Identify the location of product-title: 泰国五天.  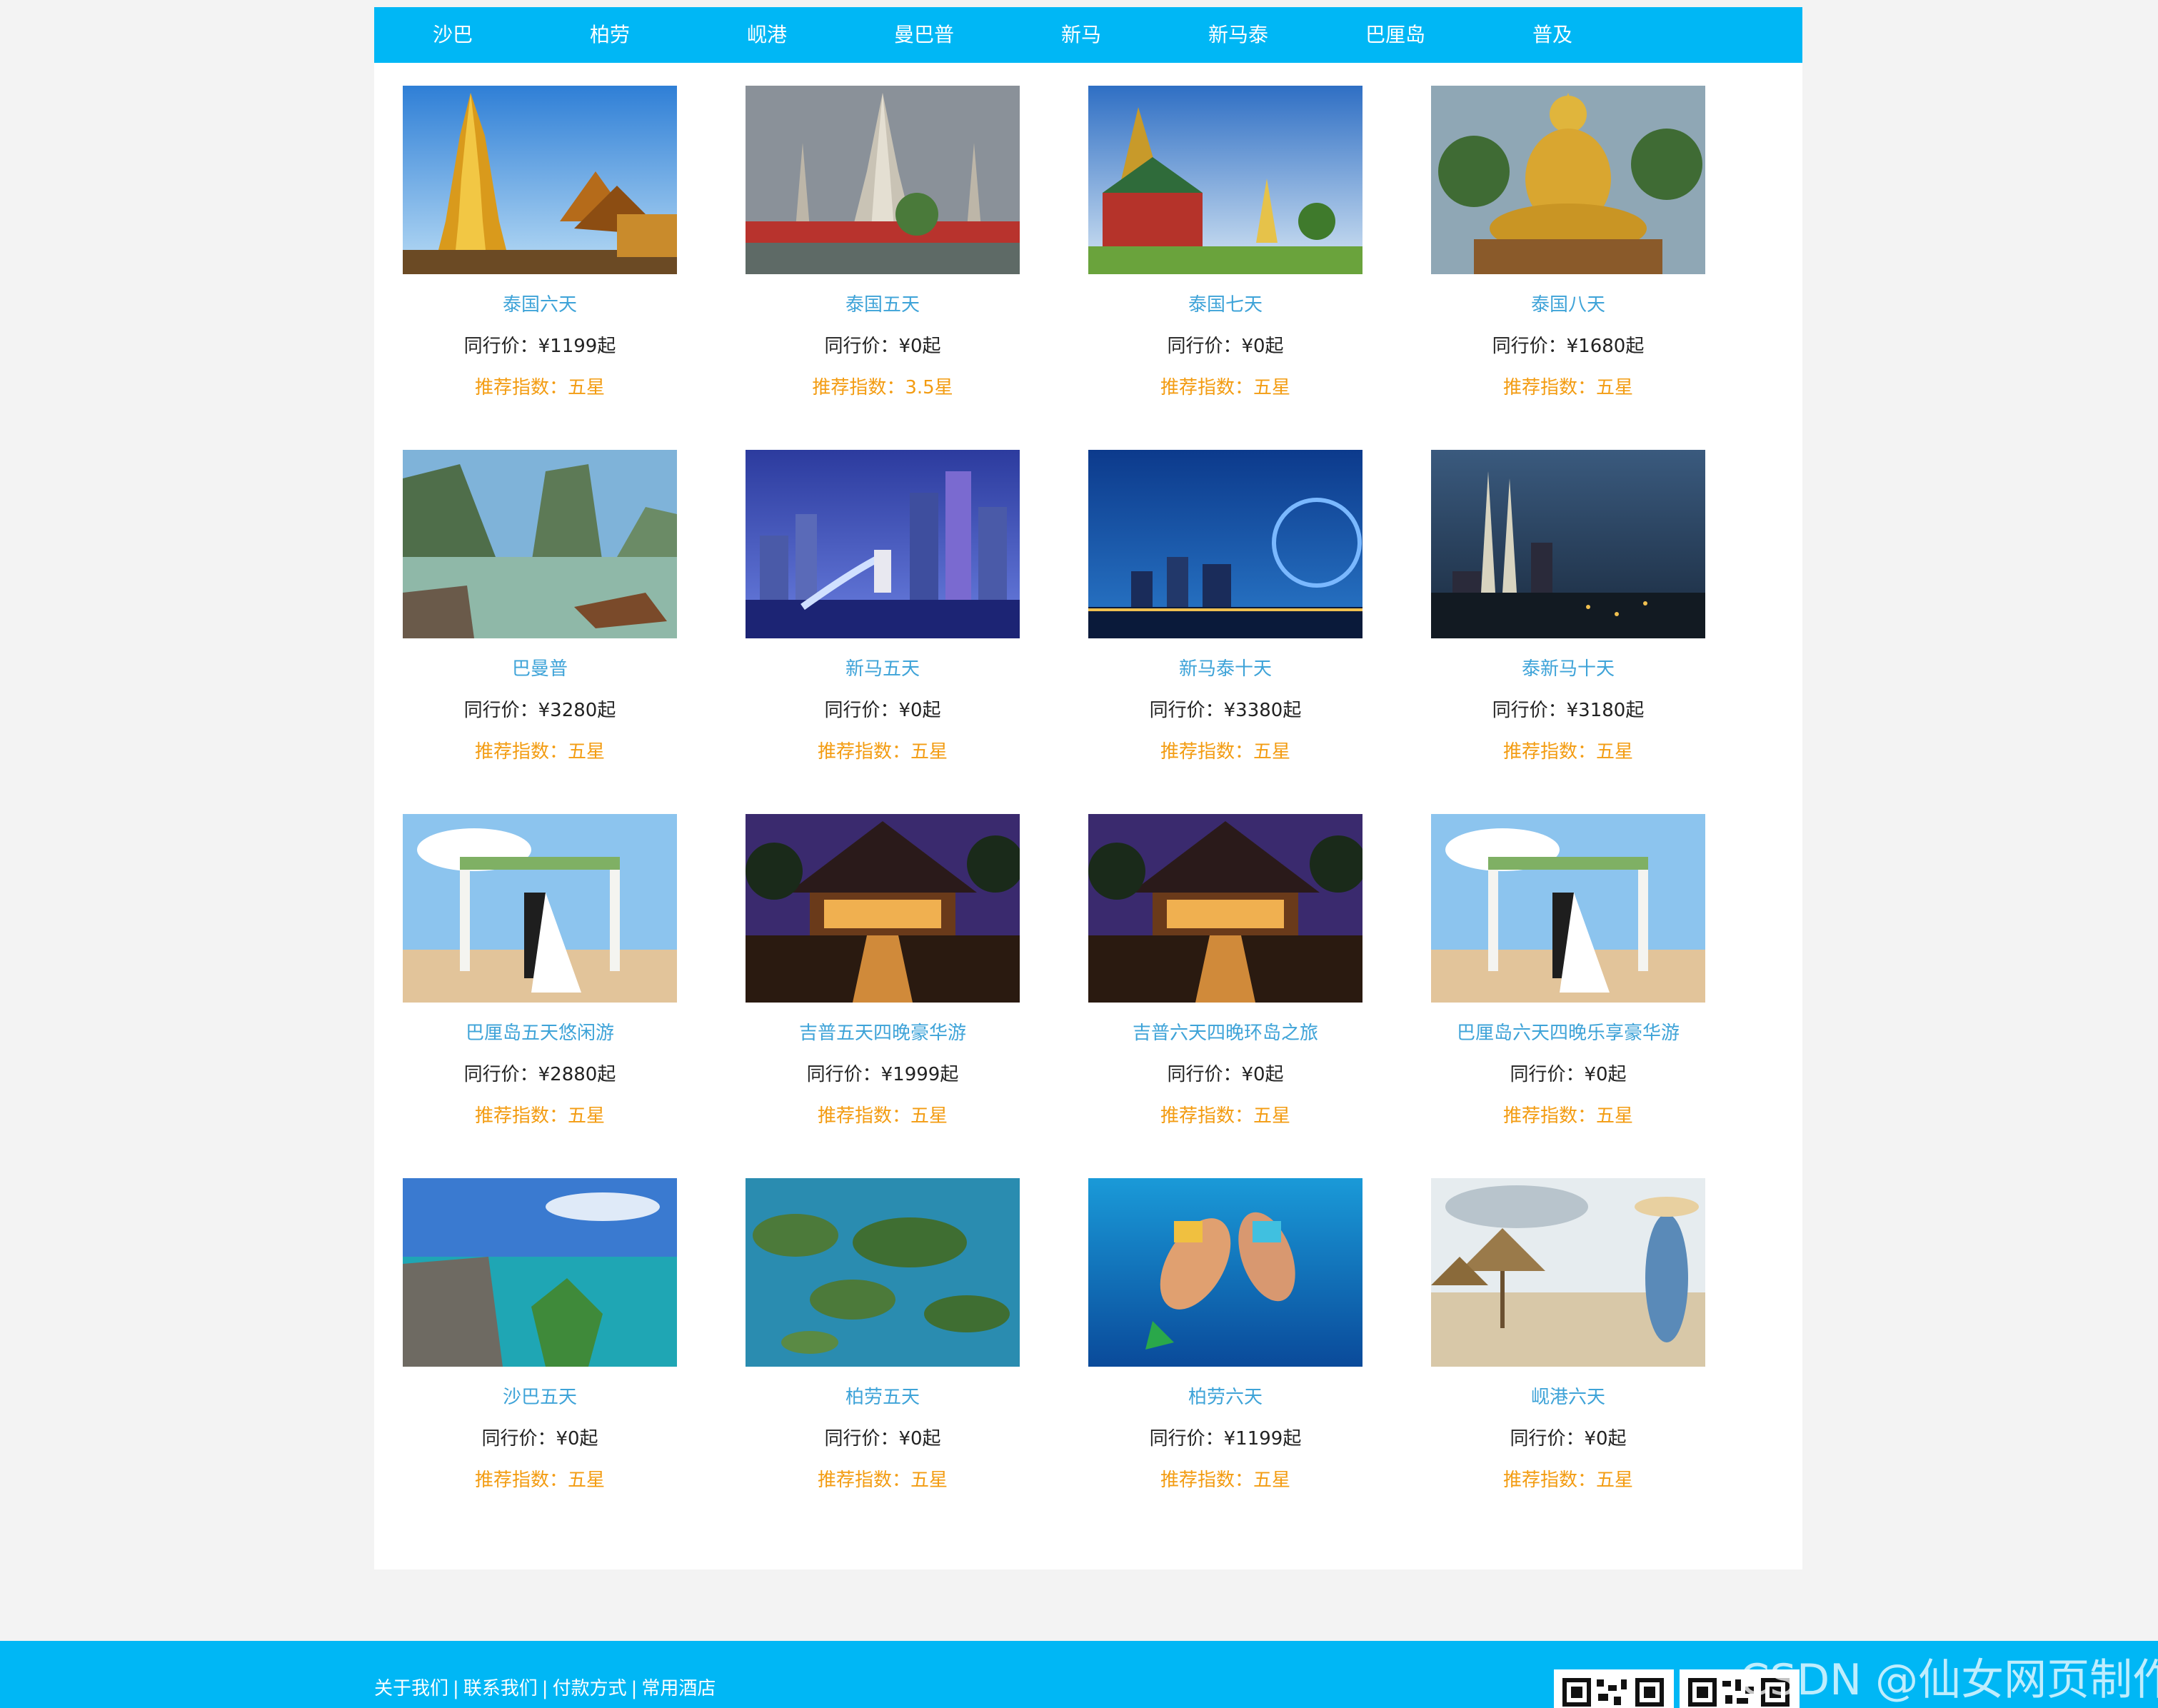
(883, 303).